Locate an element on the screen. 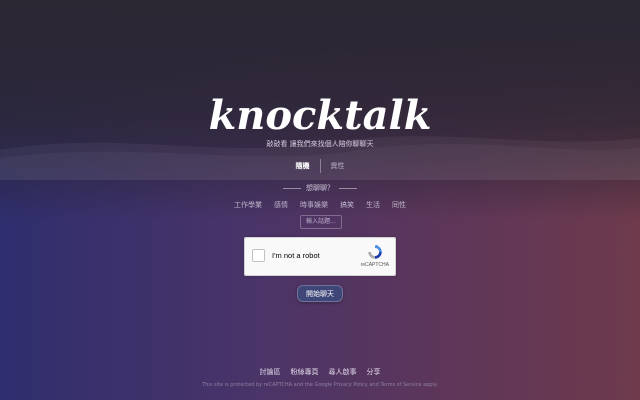 The height and width of the screenshot is (400, 640). mode-tabs: 隨機 異性 is located at coordinates (320, 166).